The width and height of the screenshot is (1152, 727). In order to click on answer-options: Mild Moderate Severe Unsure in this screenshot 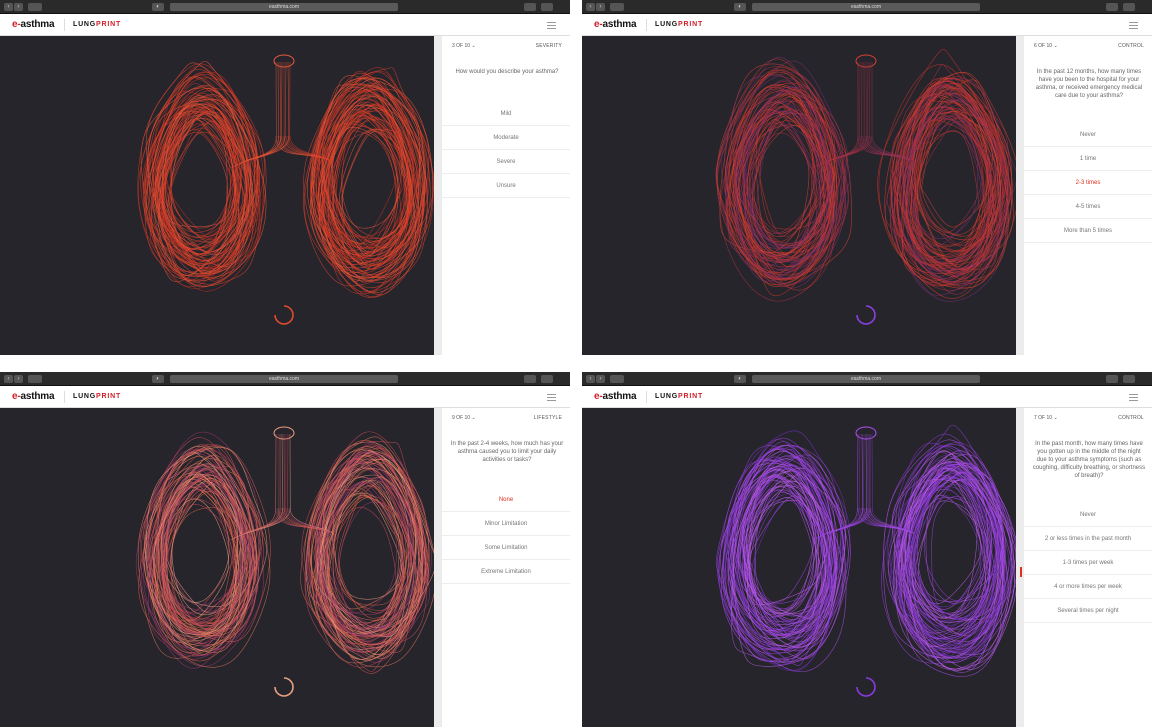, I will do `click(506, 150)`.